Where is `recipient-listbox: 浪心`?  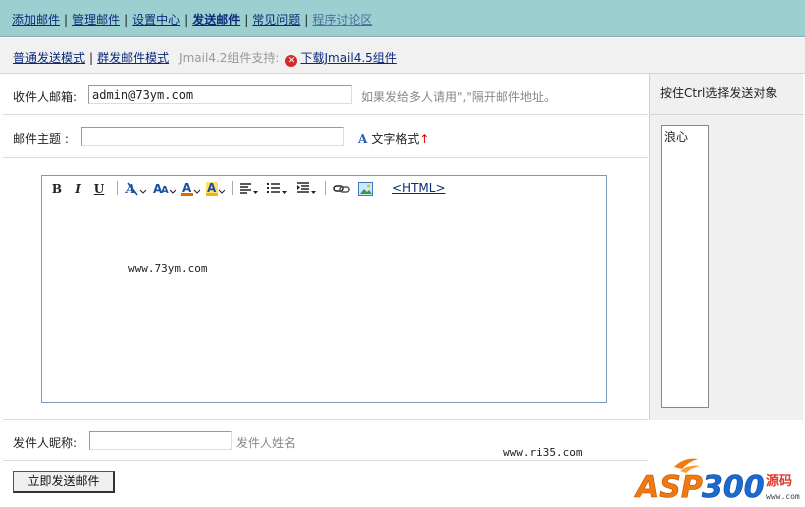
recipient-listbox: 浪心 is located at coordinates (685, 266).